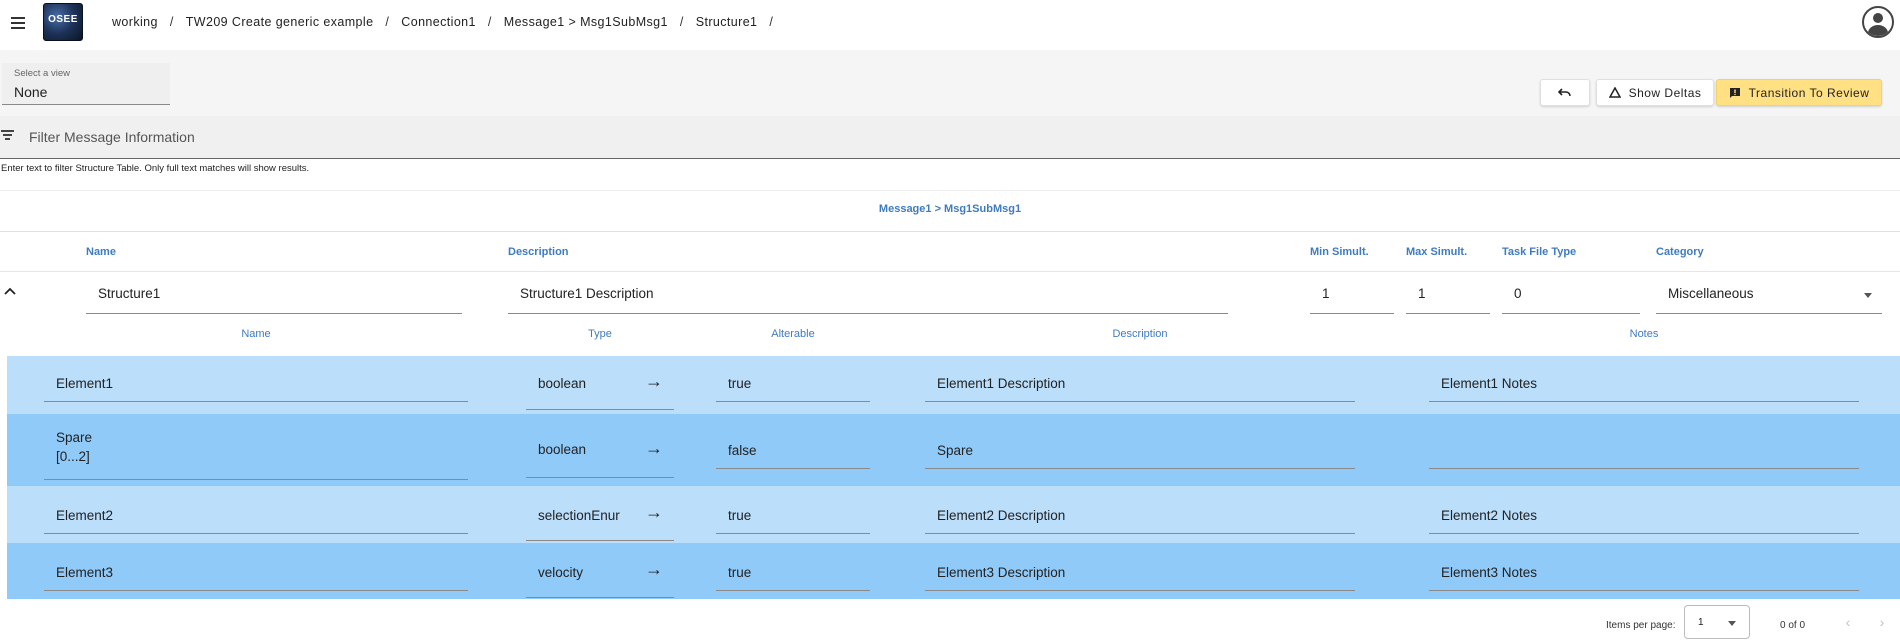  Describe the element at coordinates (1489, 572) in the screenshot. I see `element-notes: Element3 Notes` at that location.